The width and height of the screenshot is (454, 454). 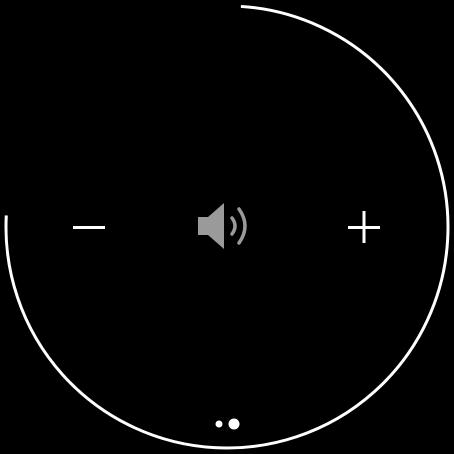 I want to click on speaker-volume-icon, so click(x=227, y=226).